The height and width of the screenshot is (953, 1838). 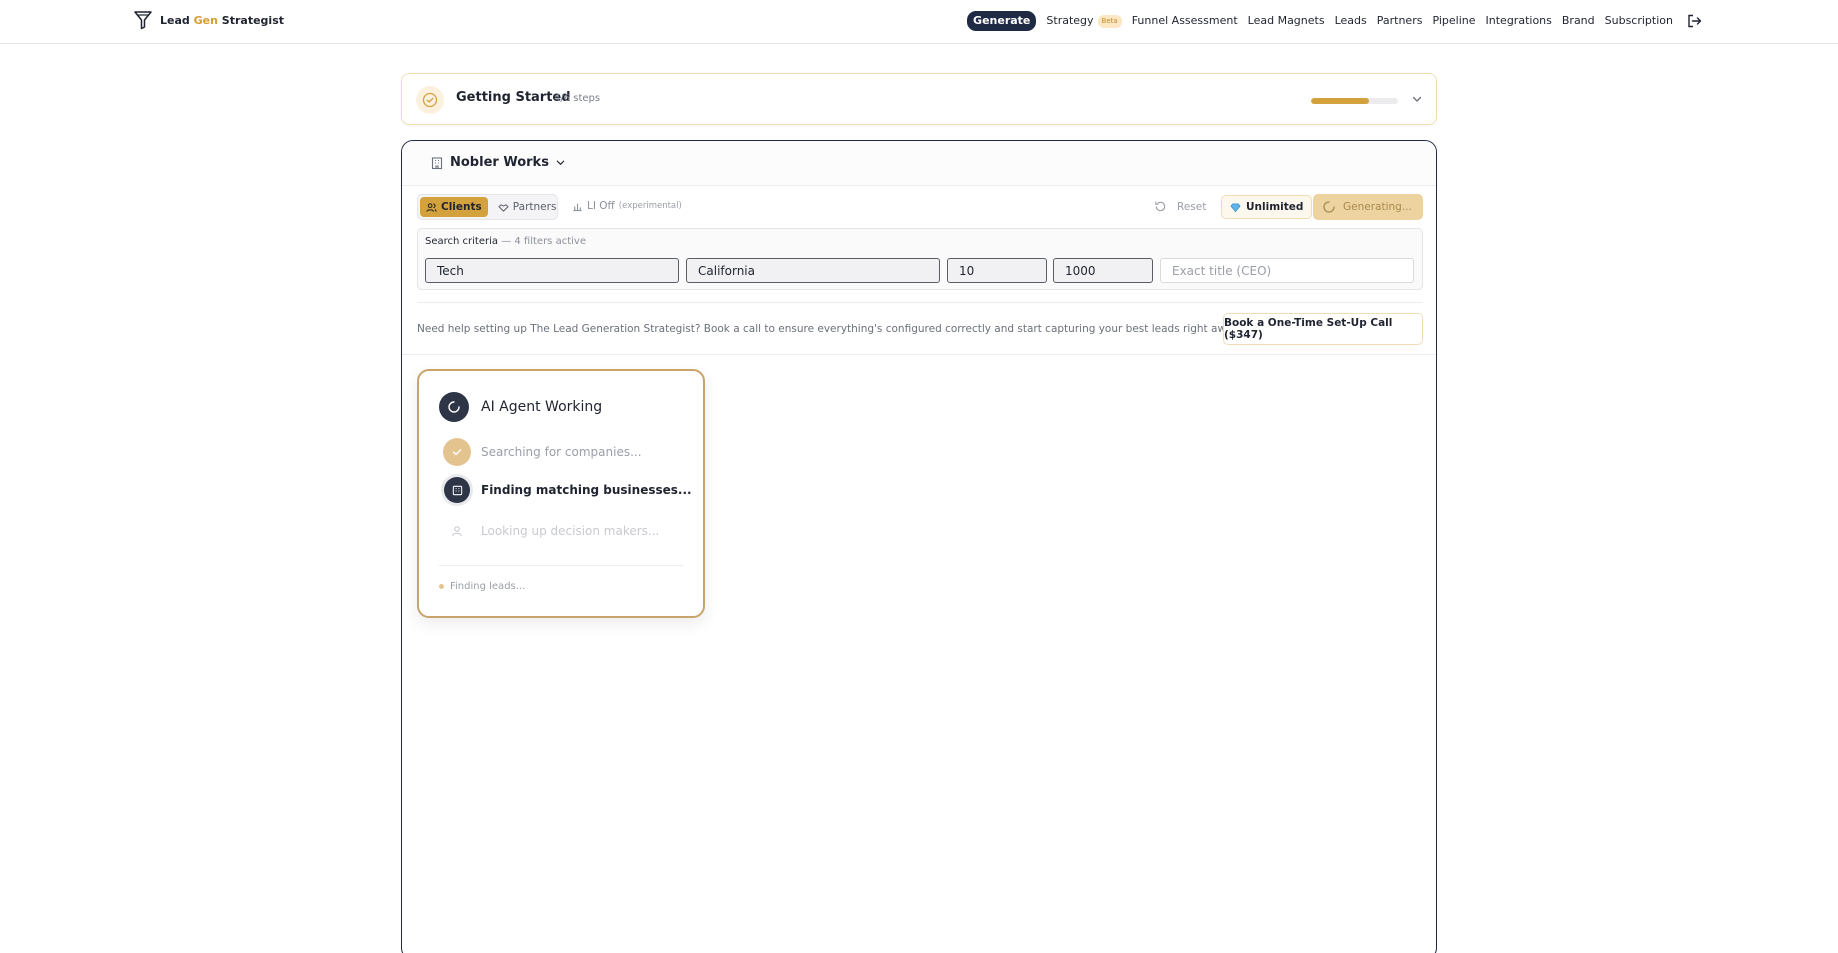 I want to click on workspace-name: Nobler Works, so click(x=499, y=162).